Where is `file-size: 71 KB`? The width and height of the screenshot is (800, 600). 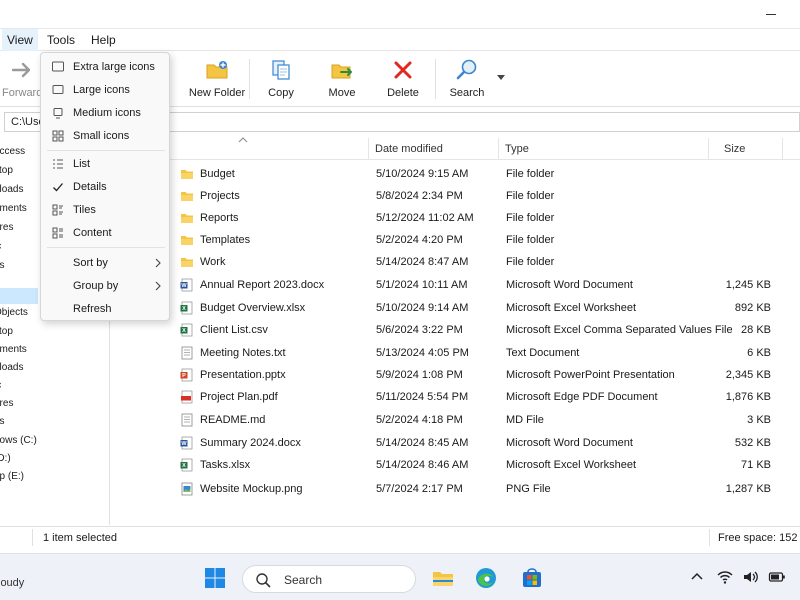
file-size: 71 KB is located at coordinates (756, 465).